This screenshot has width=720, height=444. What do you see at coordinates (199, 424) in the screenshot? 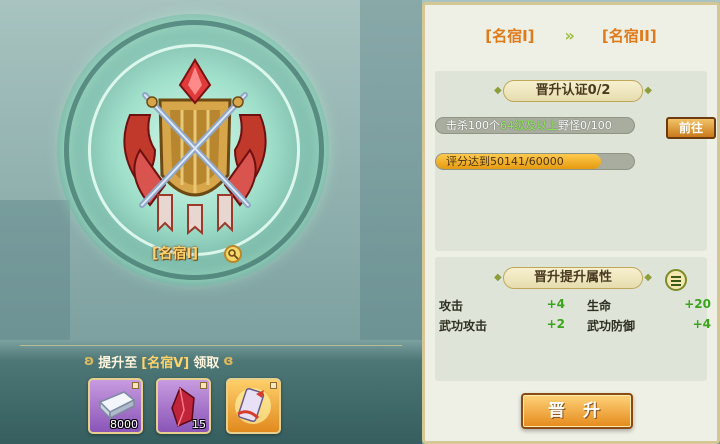
I see `item-count: 15` at bounding box center [199, 424].